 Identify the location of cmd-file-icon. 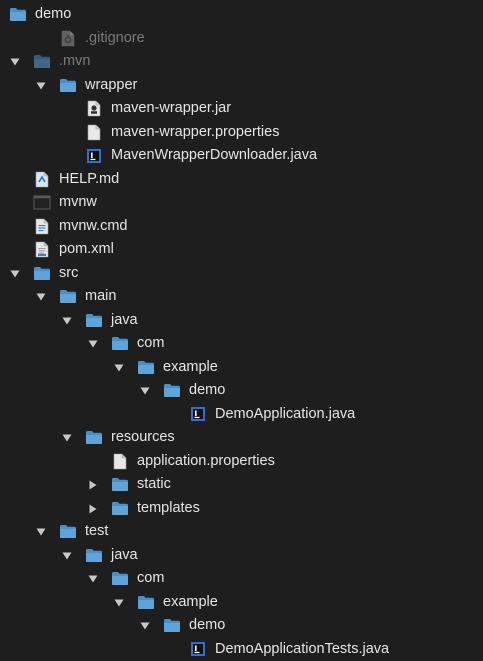
(42, 226).